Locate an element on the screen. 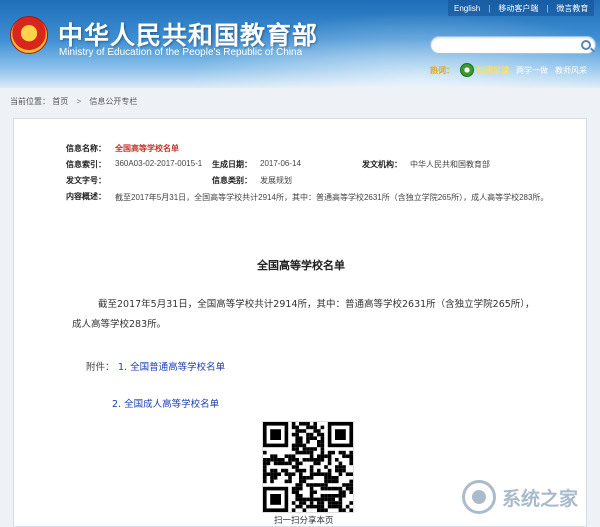 Image resolution: width=600 pixels, height=527 pixels. search-icon is located at coordinates (586, 45).